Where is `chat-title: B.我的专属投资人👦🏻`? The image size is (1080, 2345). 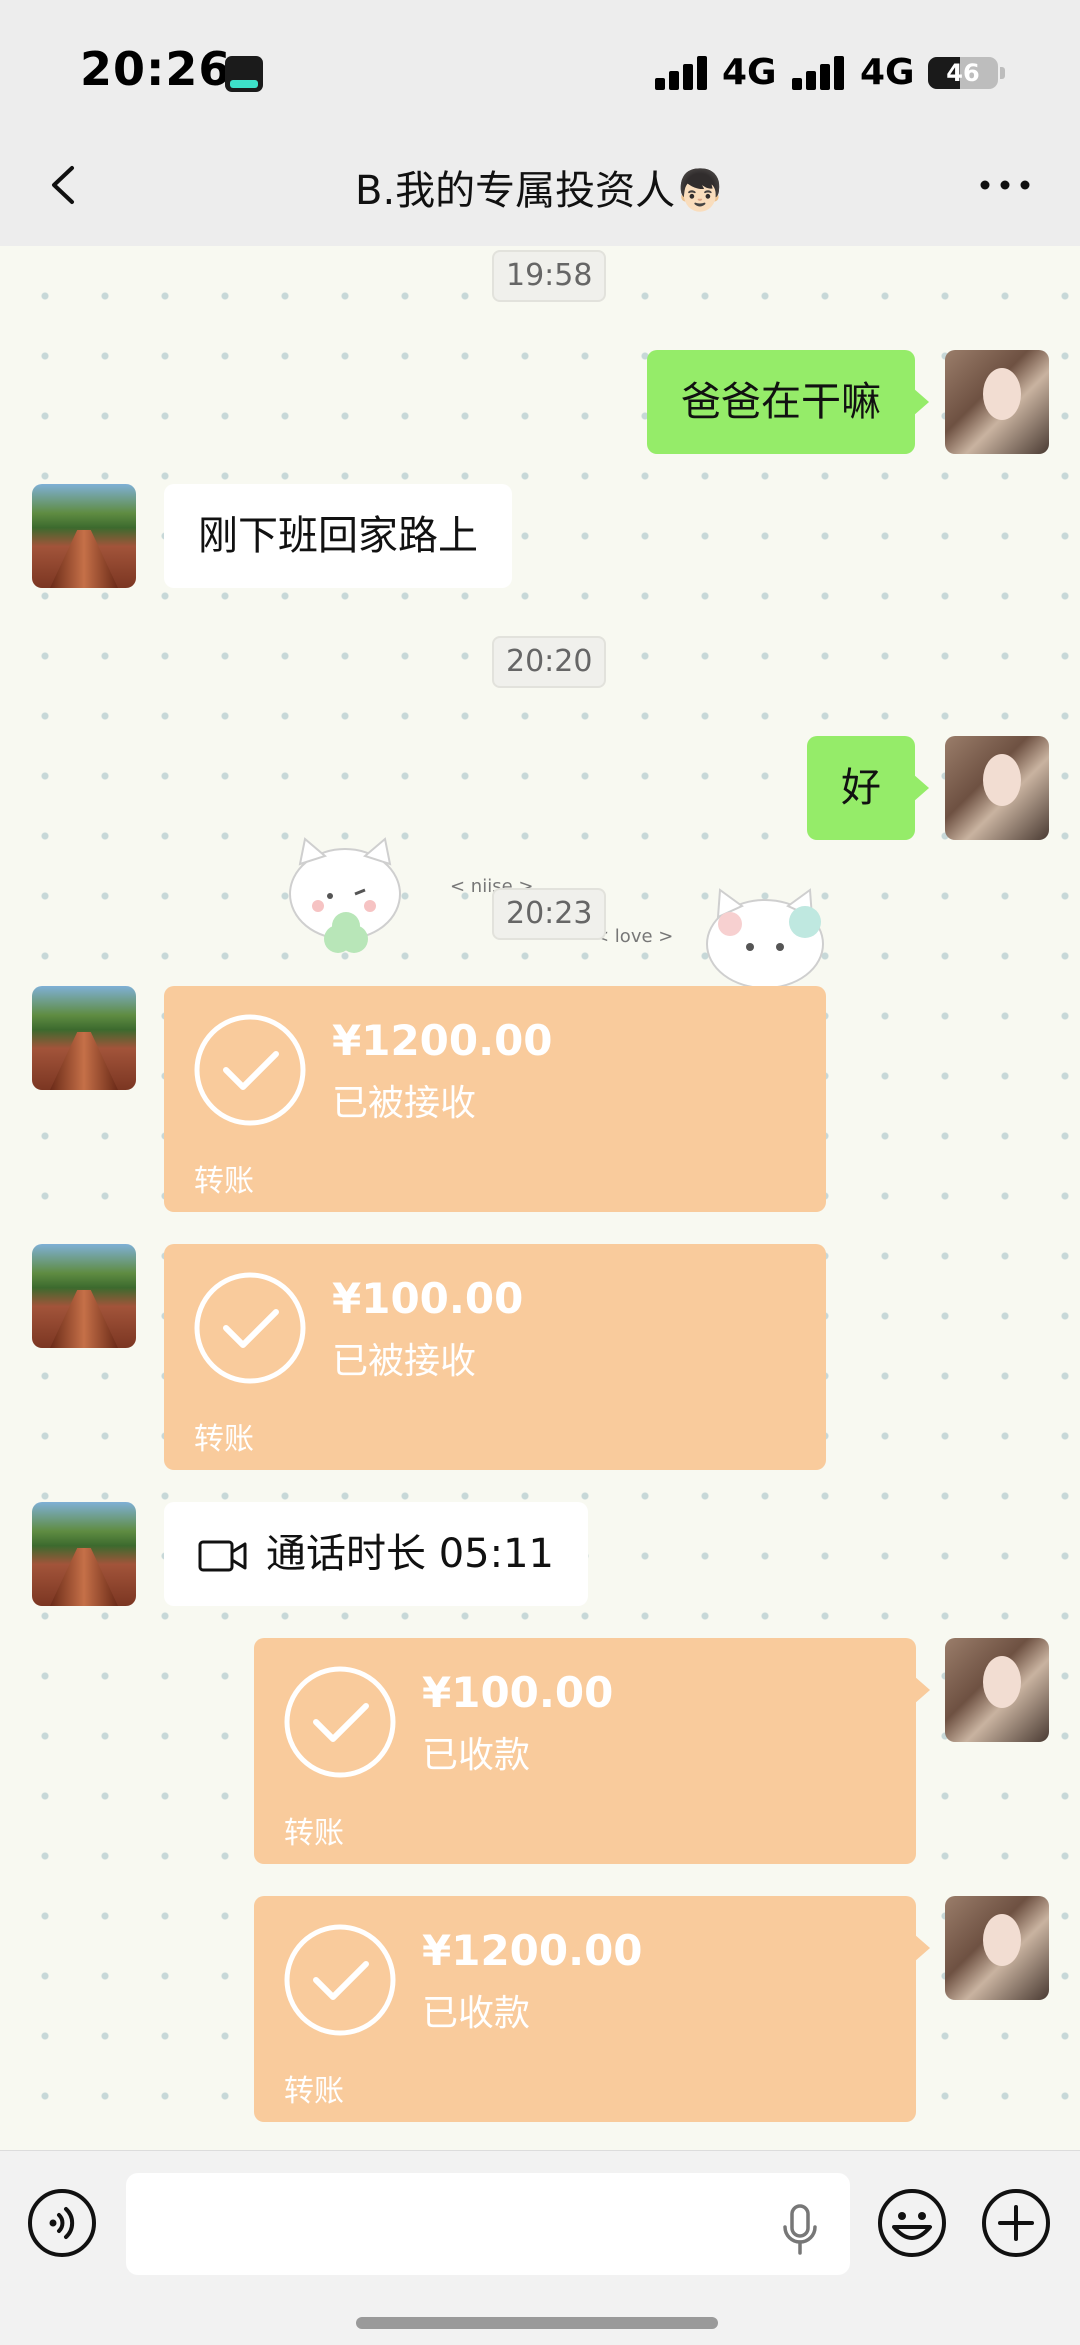
chat-title: B.我的专属投资人👦🏻 is located at coordinates (540, 187).